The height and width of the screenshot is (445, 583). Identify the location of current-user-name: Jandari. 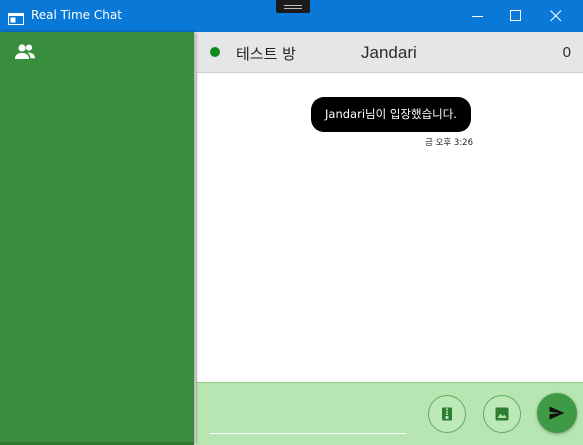
(389, 52).